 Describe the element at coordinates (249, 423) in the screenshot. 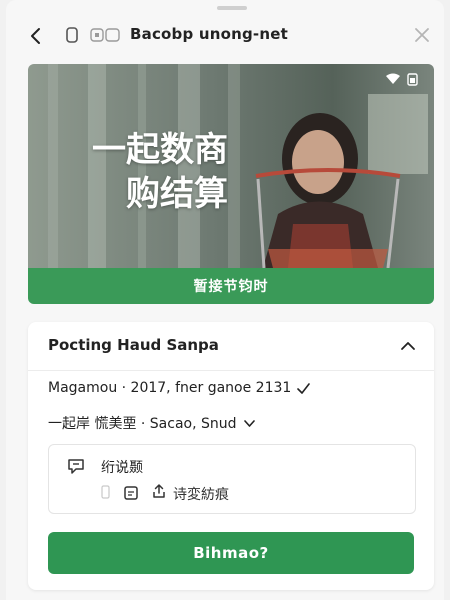

I see `chevron-down-icon` at that location.